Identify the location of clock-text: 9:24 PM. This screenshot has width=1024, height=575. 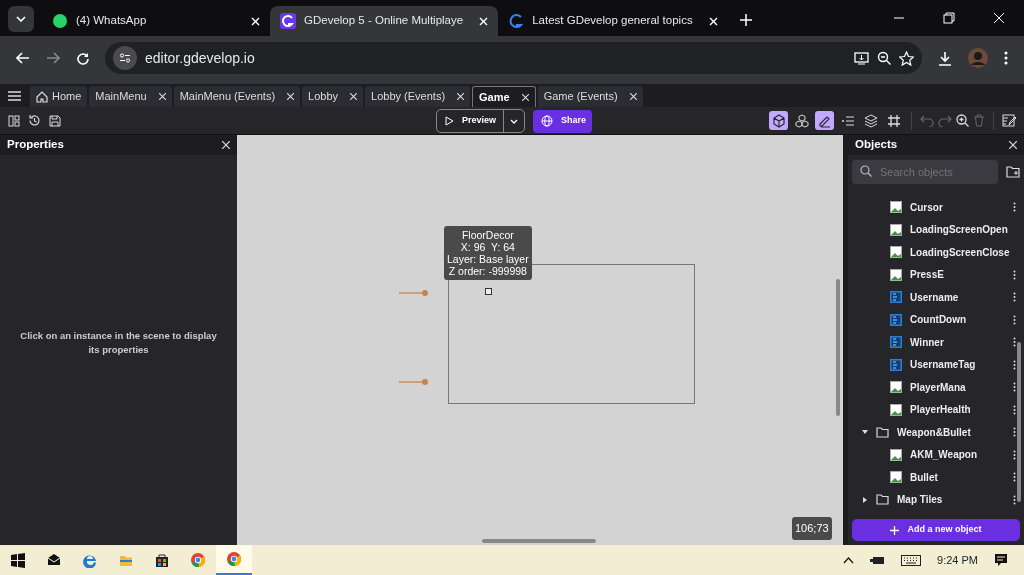
(957, 560).